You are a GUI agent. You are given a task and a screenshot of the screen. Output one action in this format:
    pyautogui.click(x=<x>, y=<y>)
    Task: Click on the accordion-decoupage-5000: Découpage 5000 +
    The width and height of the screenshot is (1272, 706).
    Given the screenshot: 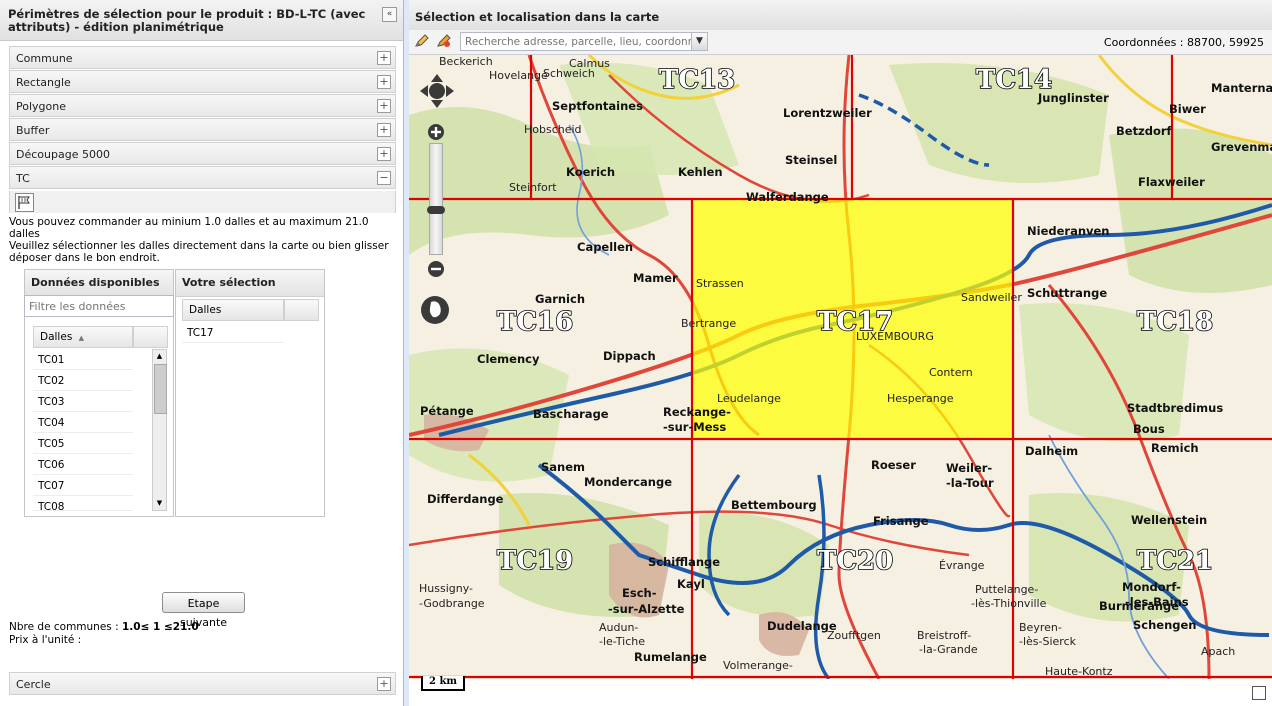 What is the action you would take?
    pyautogui.click(x=202, y=153)
    